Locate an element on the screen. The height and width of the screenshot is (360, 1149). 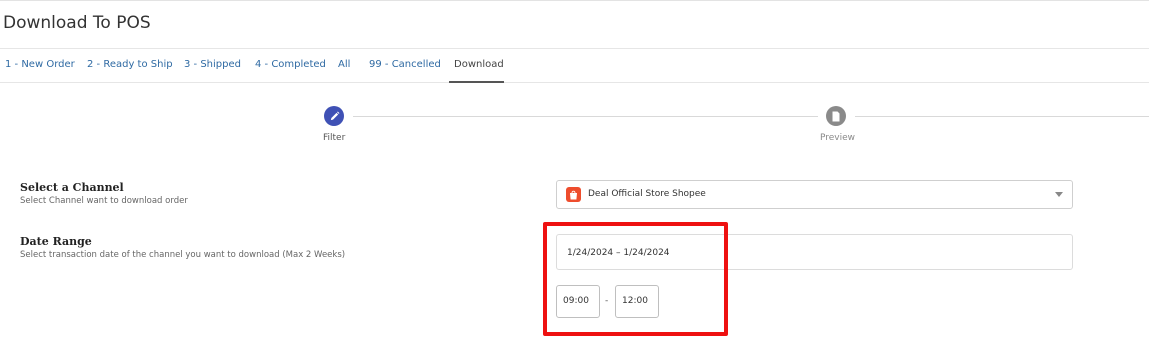
shopee-icon is located at coordinates (573, 194).